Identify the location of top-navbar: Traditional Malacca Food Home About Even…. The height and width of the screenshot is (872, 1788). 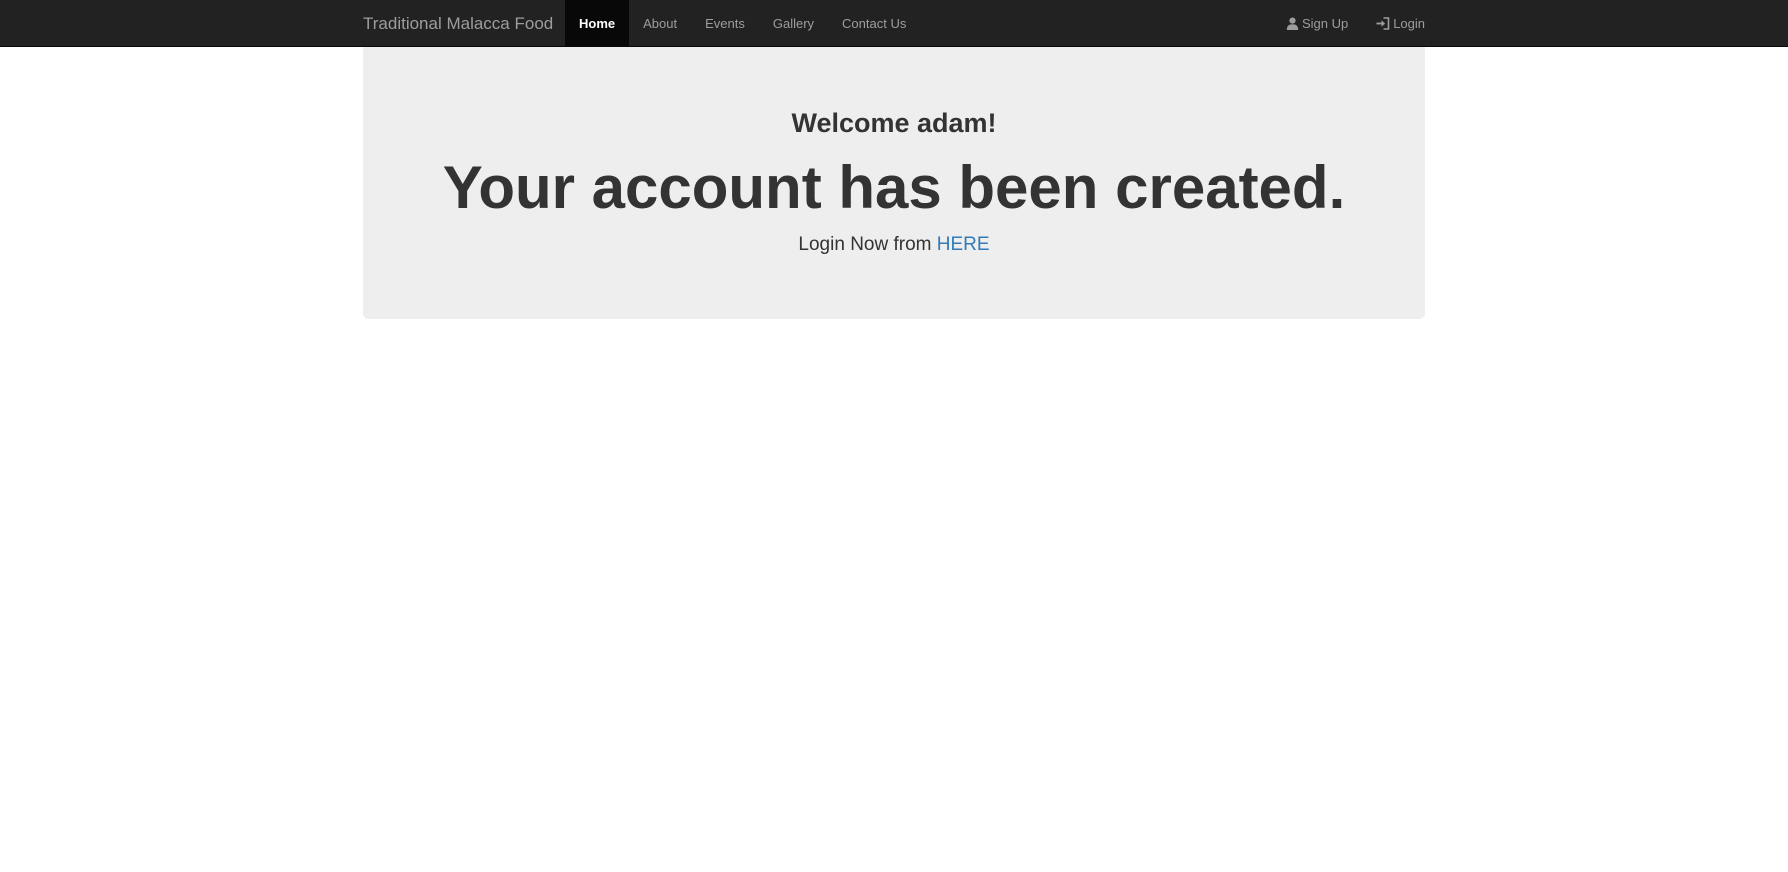
(894, 23).